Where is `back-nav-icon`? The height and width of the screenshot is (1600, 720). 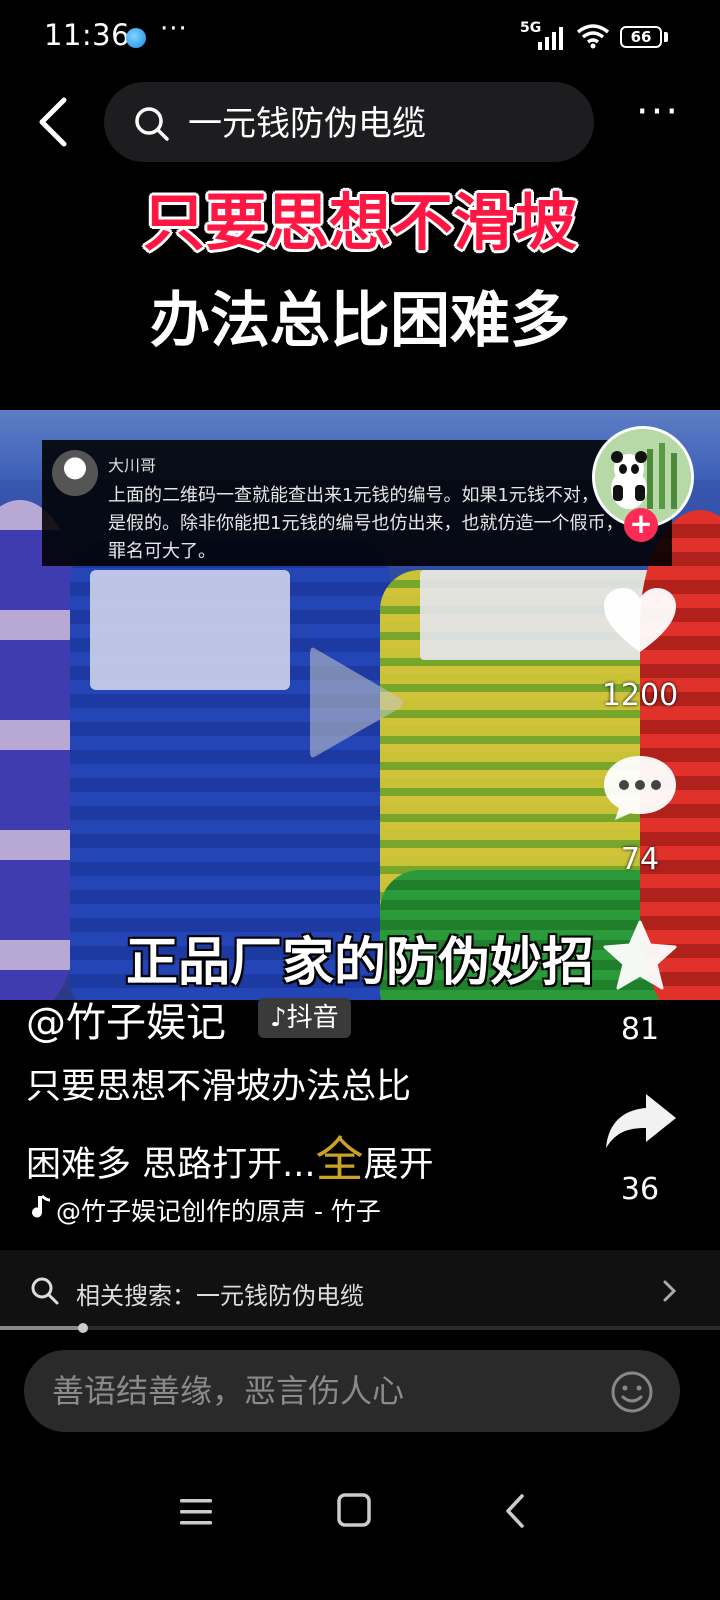
back-nav-icon is located at coordinates (515, 1511).